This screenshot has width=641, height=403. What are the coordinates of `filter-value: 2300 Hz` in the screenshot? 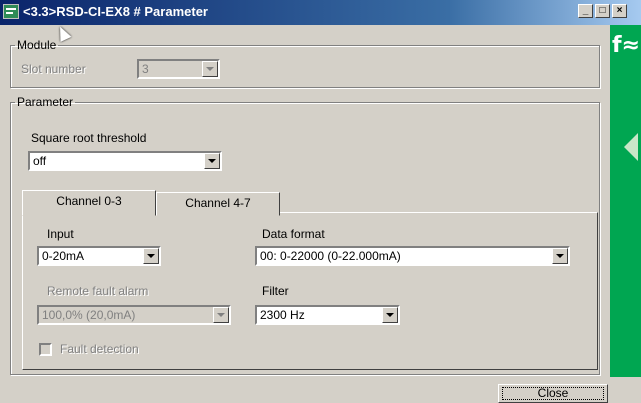 It's located at (282, 315).